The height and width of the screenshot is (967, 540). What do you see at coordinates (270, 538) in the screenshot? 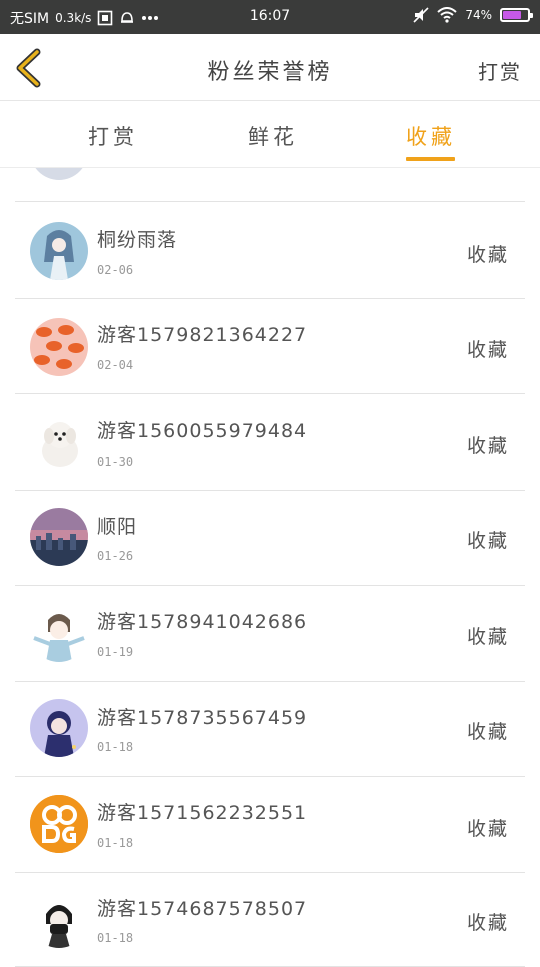
I see `list-item: 顺阳 01-26 收藏` at bounding box center [270, 538].